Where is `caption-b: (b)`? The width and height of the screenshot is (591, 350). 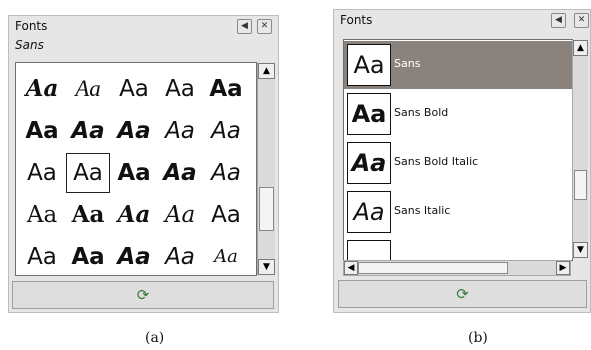 caption-b: (b) is located at coordinates (478, 338).